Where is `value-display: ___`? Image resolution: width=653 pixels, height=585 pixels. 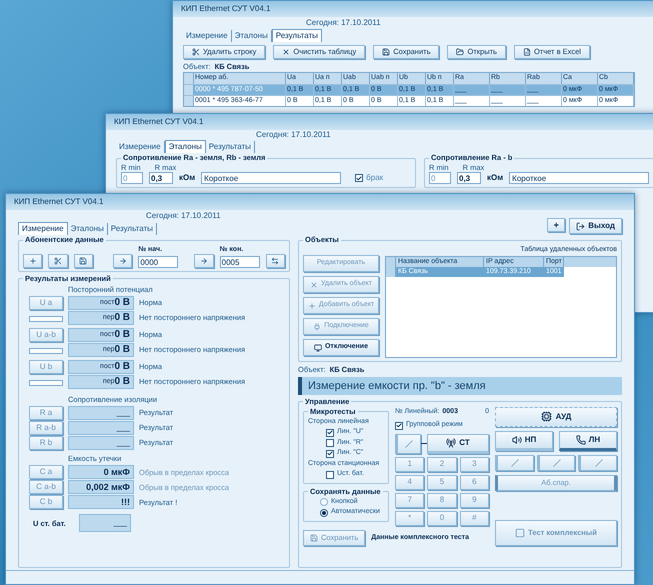
value-display: ___ is located at coordinates (105, 523).